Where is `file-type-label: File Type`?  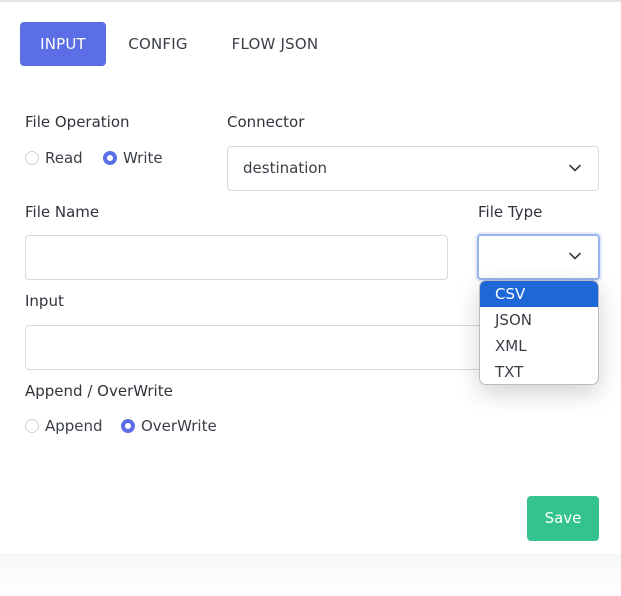 file-type-label: File Type is located at coordinates (510, 212).